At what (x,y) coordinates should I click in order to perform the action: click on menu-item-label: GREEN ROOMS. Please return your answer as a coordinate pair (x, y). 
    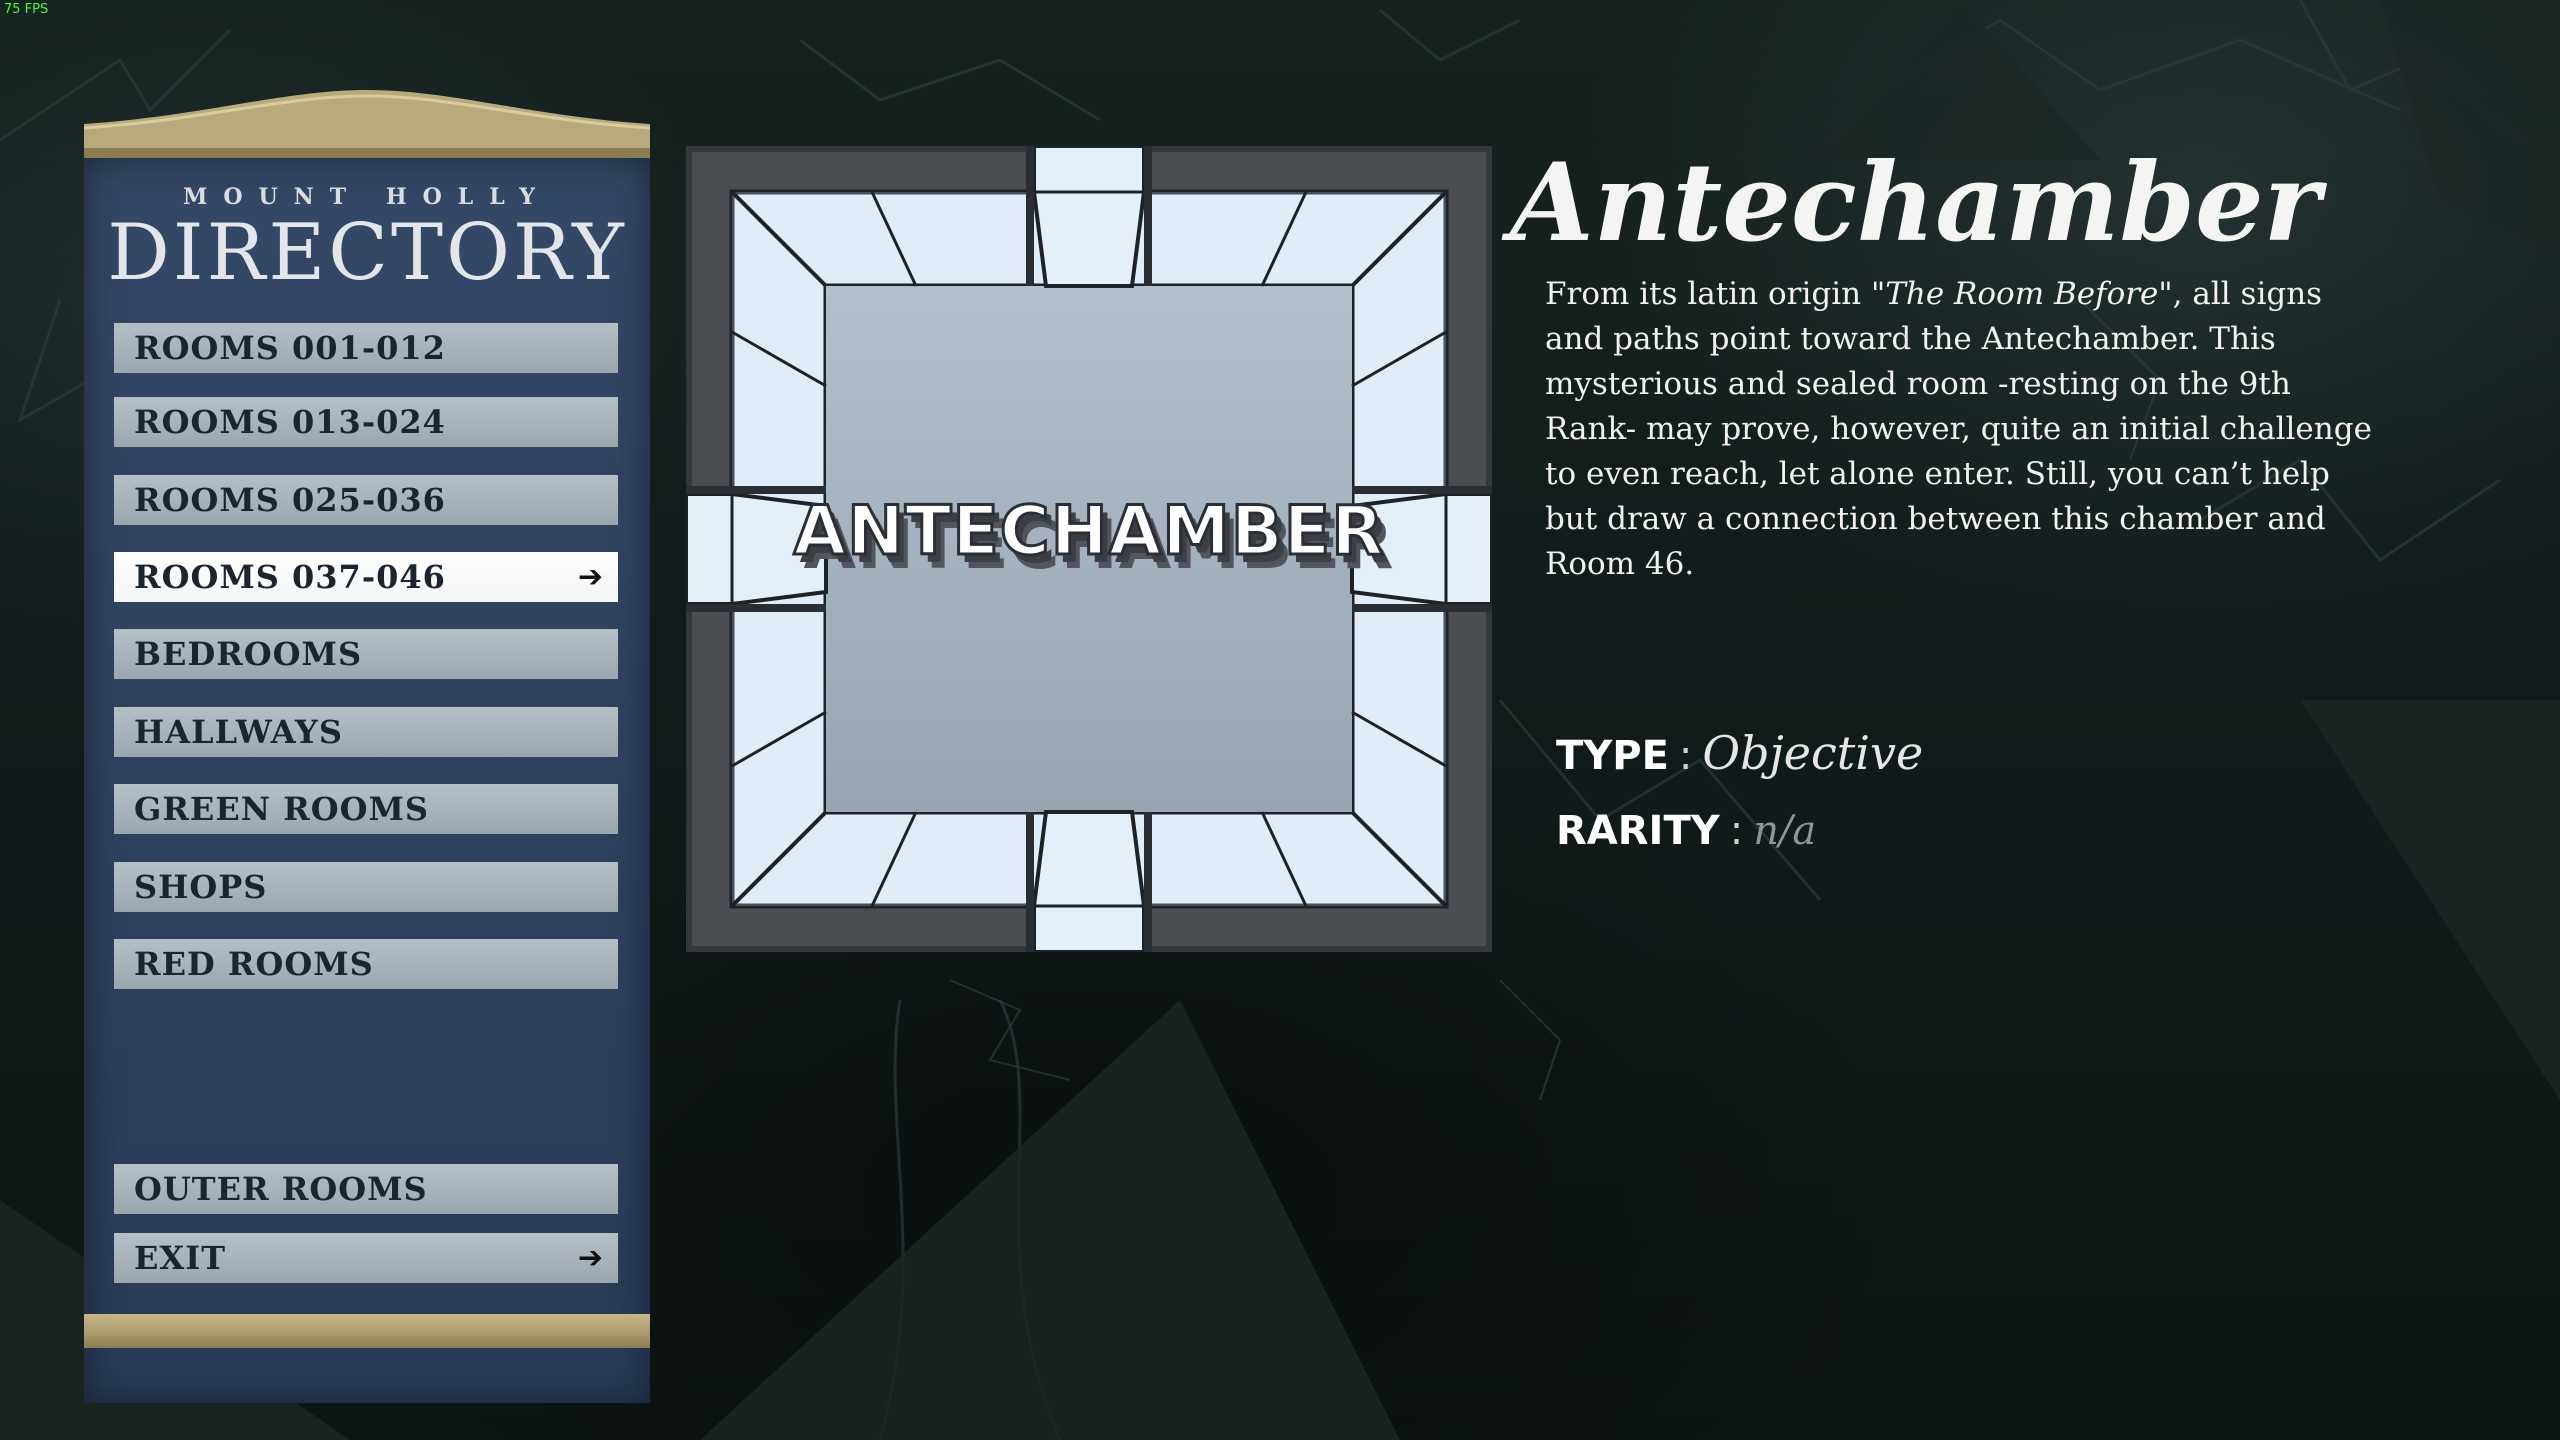
    Looking at the image, I should click on (281, 809).